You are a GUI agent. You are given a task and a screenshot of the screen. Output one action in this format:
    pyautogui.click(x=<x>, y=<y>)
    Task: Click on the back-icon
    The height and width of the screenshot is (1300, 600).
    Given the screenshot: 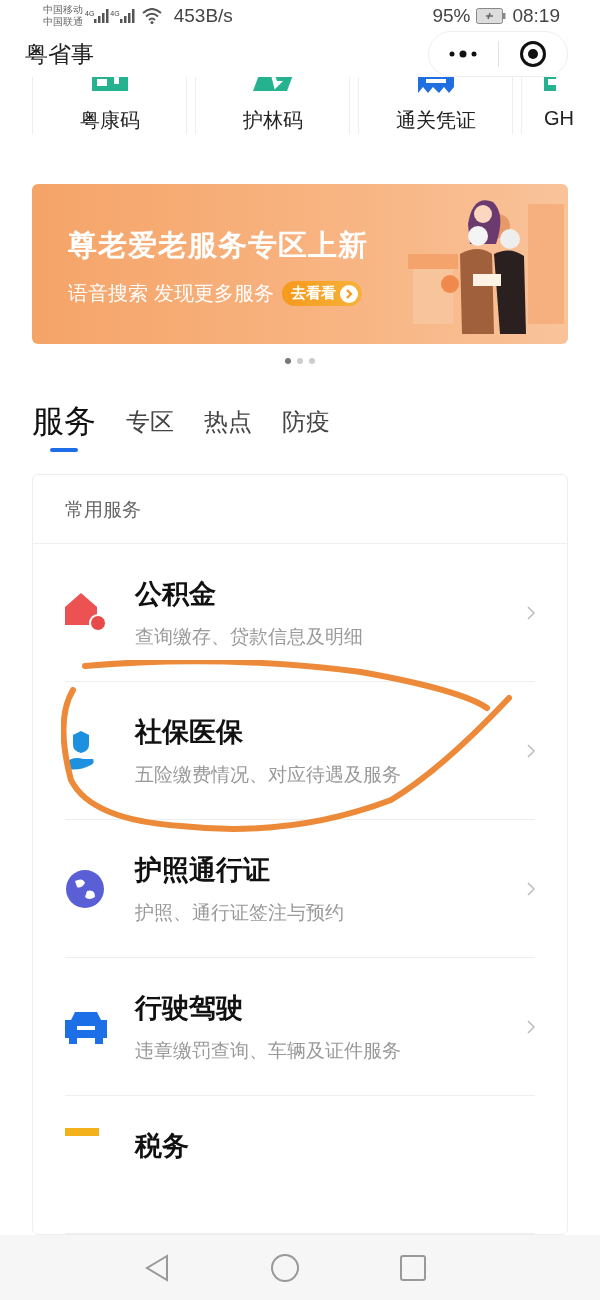 What is the action you would take?
    pyautogui.click(x=157, y=1267)
    